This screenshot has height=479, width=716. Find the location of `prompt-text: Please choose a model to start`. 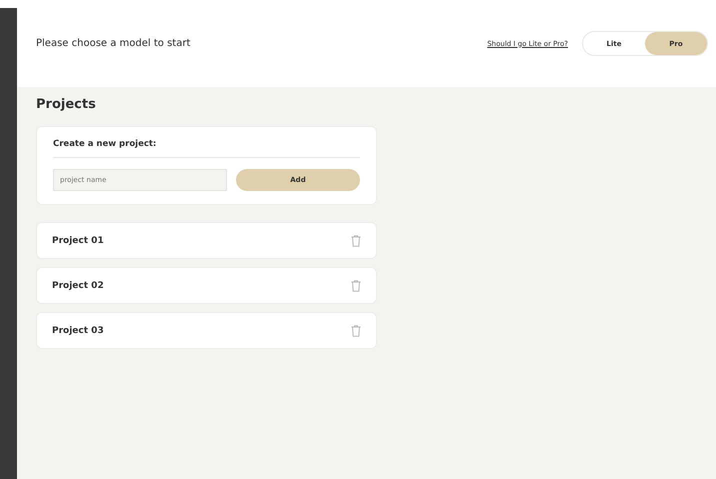

prompt-text: Please choose a model to start is located at coordinates (113, 43).